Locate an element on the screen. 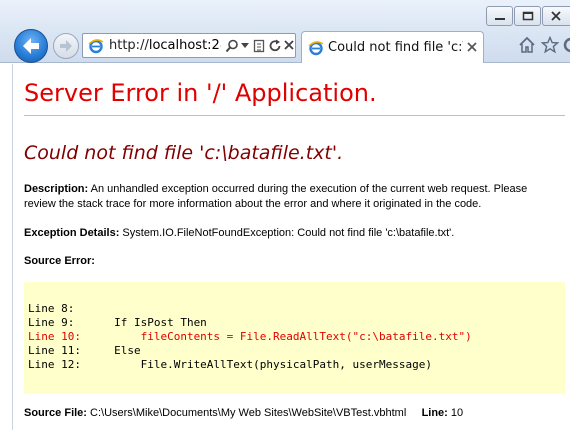 The width and height of the screenshot is (570, 430). search-icon is located at coordinates (232, 46).